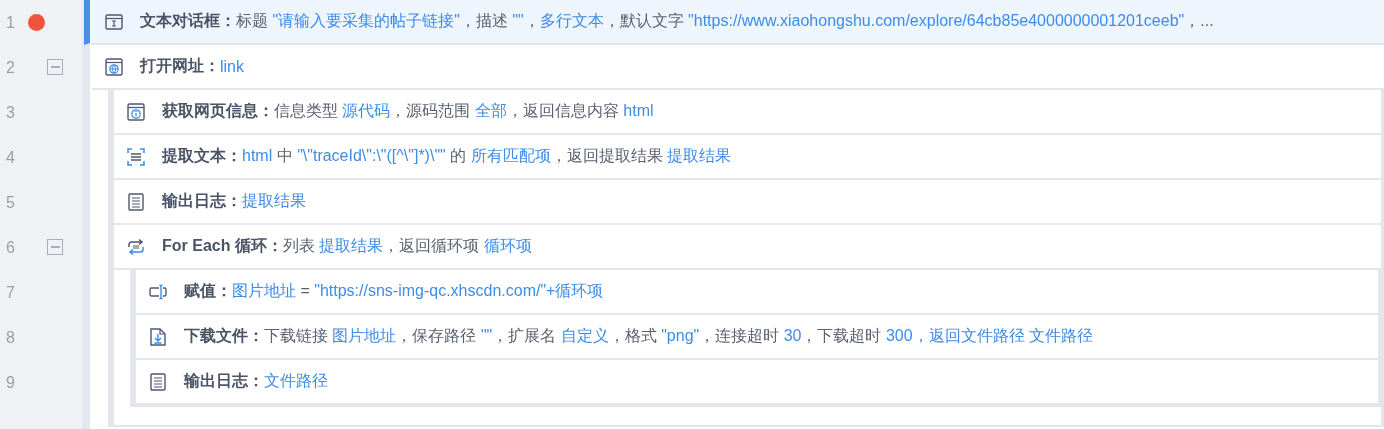 The image size is (1384, 429). Describe the element at coordinates (222, 246) in the screenshot. I see `step-title: For Each 循环：` at that location.